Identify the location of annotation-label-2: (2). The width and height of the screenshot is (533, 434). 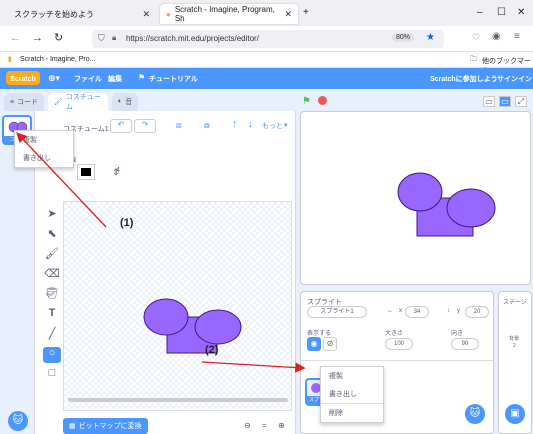
(212, 350).